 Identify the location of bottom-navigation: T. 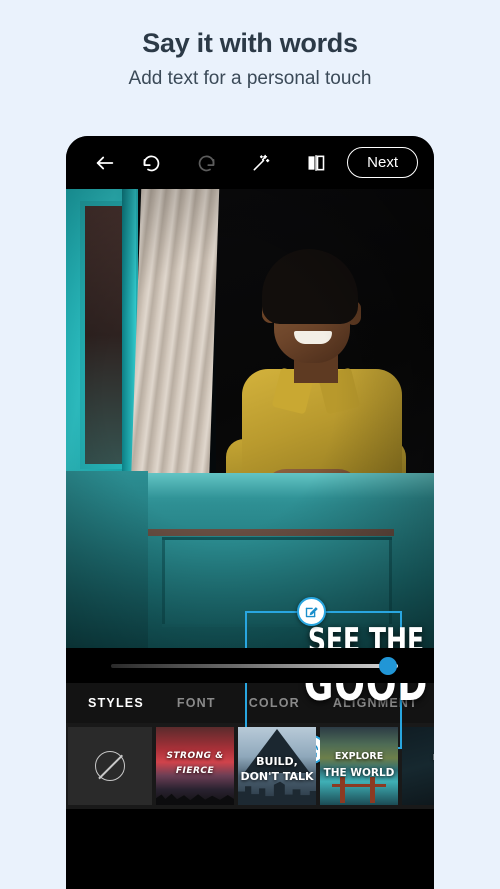
(250, 884).